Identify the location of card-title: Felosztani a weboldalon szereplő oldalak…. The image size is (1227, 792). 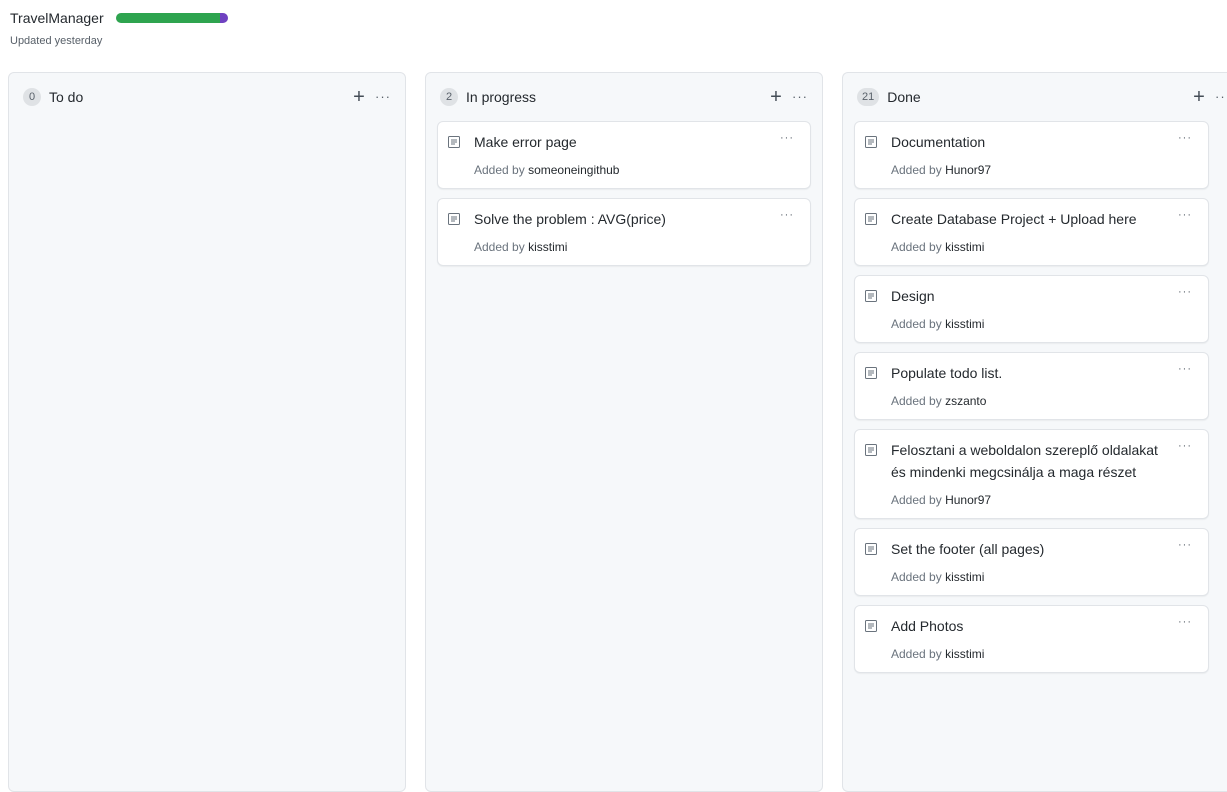
(1024, 461).